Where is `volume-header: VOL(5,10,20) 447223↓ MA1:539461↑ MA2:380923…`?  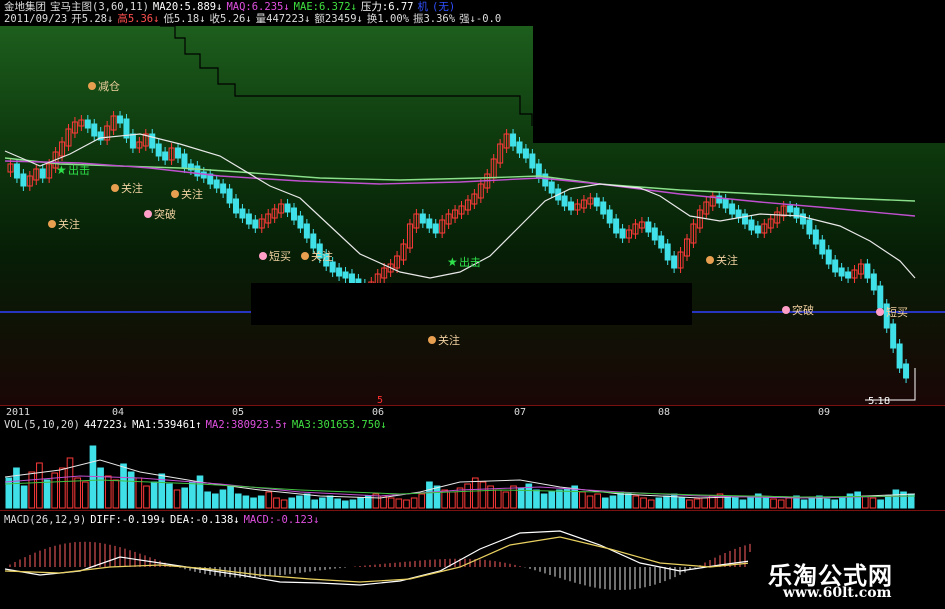 volume-header: VOL(5,10,20) 447223↓ MA1:539461↑ MA2:380923… is located at coordinates (197, 425).